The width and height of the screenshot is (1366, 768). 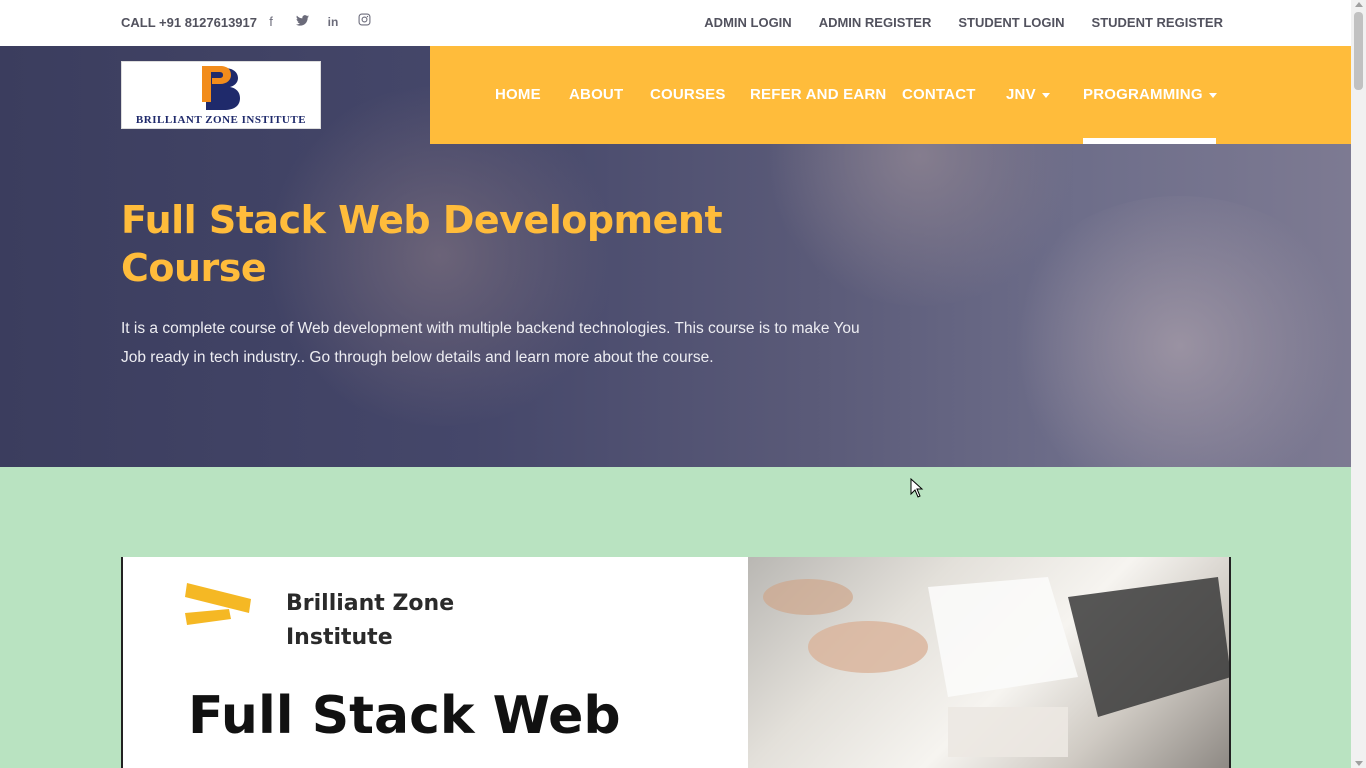 I want to click on admin-register-link: ADMIN REGISTER, so click(x=875, y=22).